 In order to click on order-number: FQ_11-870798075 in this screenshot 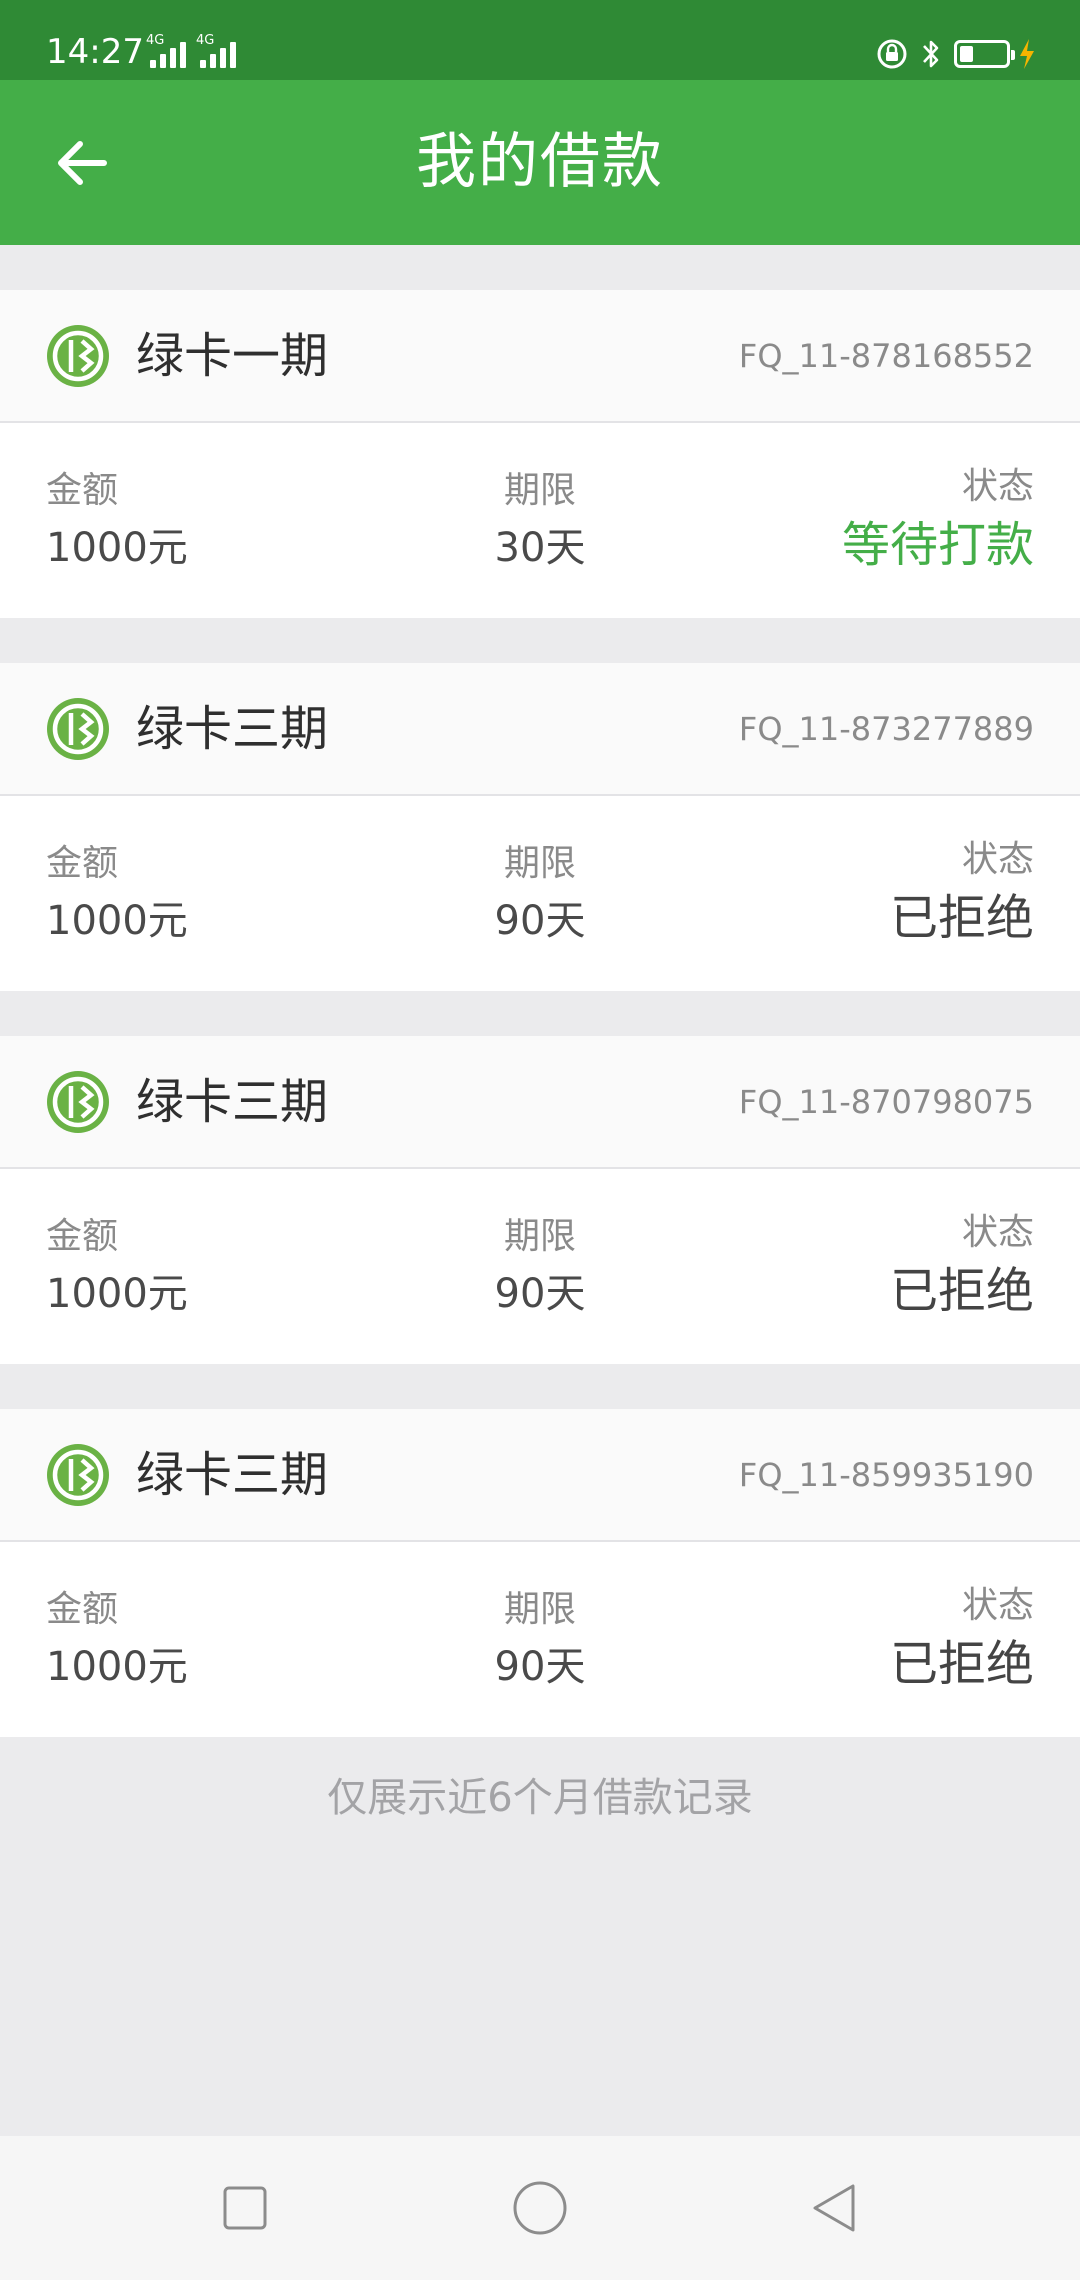, I will do `click(886, 1102)`.